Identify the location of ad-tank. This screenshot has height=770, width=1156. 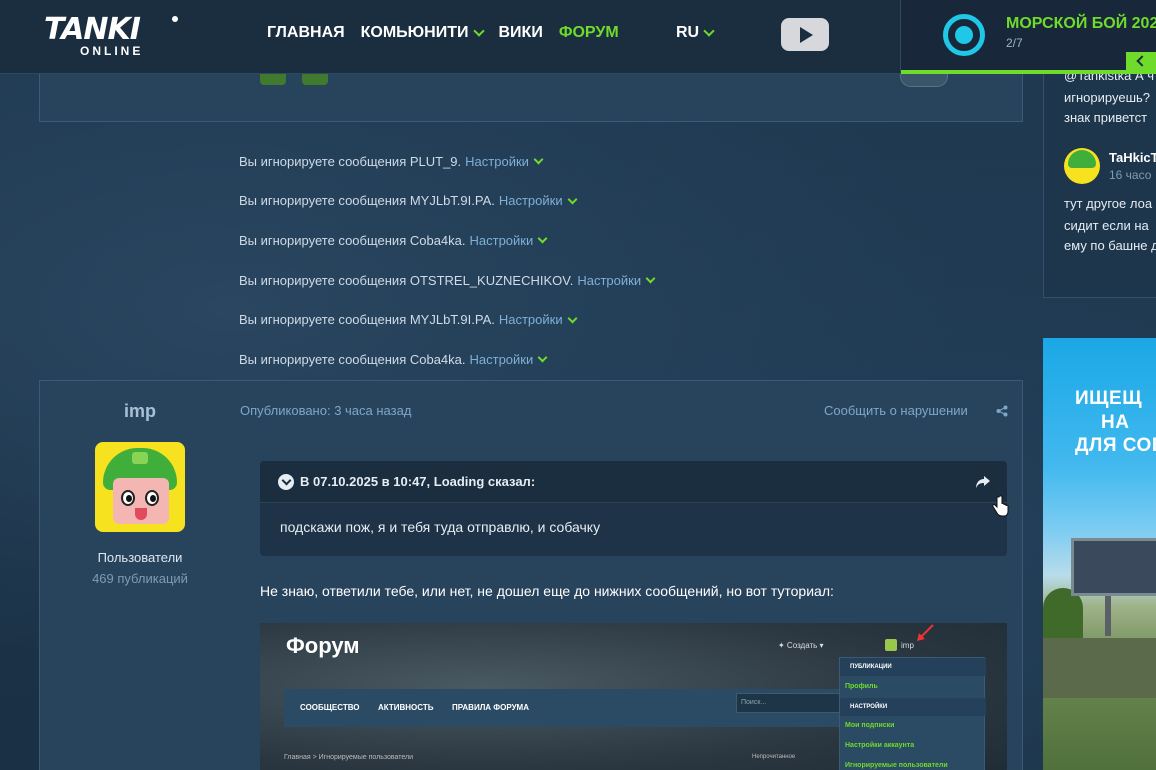
(1099, 668).